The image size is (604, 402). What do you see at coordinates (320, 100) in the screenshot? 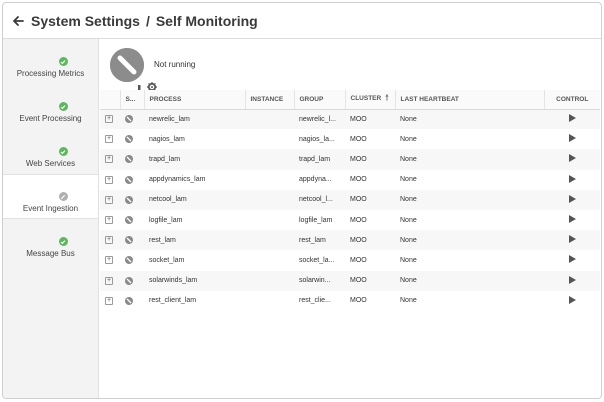
I see `column-header-group: GROUP` at bounding box center [320, 100].